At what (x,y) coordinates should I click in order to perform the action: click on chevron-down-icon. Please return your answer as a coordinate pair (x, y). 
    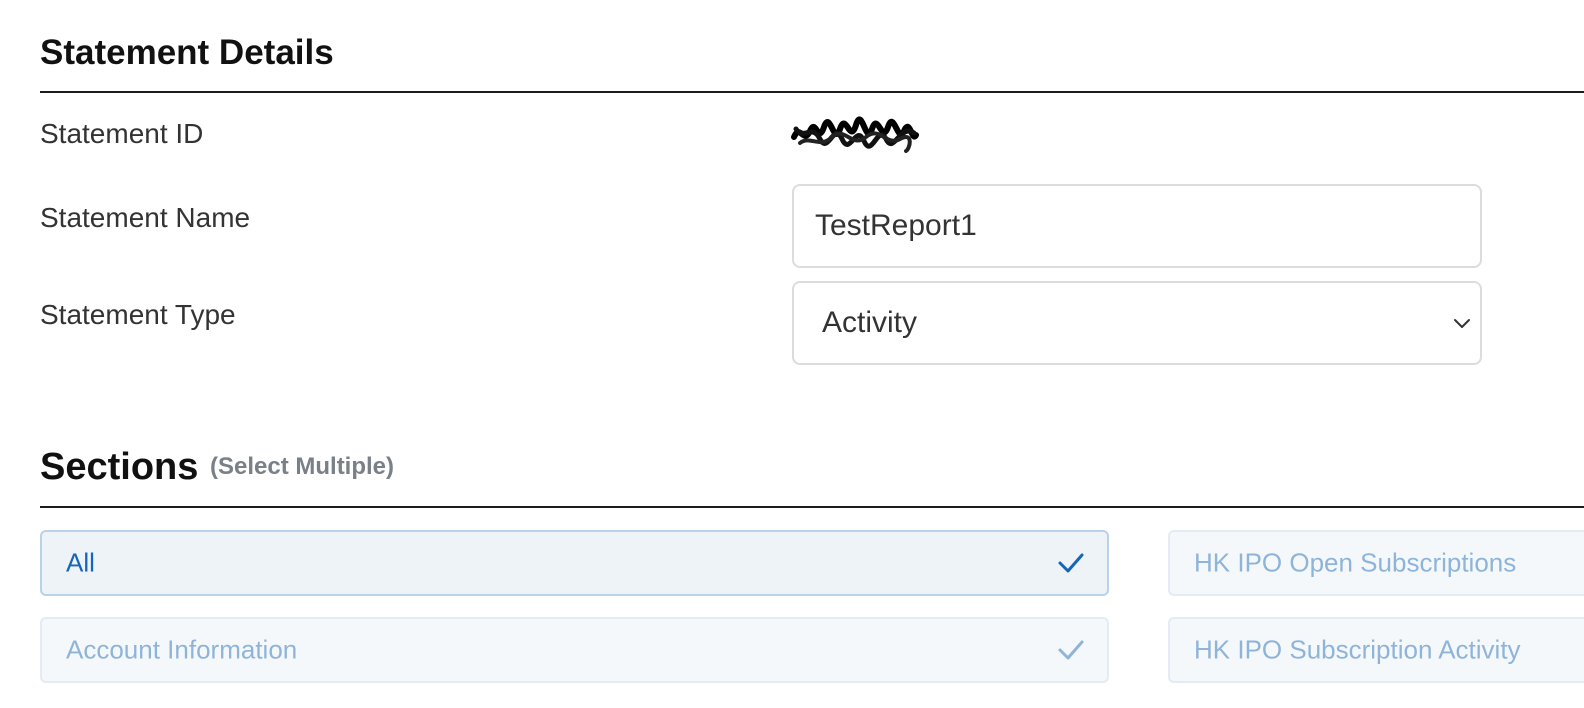
    Looking at the image, I should click on (1462, 323).